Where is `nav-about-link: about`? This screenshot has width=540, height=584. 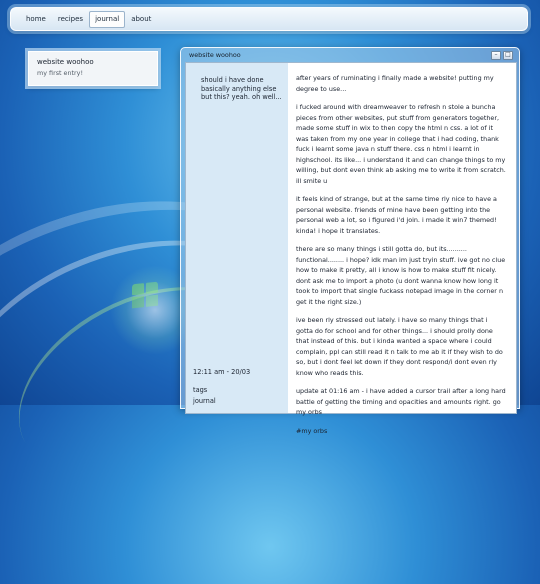 nav-about-link: about is located at coordinates (141, 19).